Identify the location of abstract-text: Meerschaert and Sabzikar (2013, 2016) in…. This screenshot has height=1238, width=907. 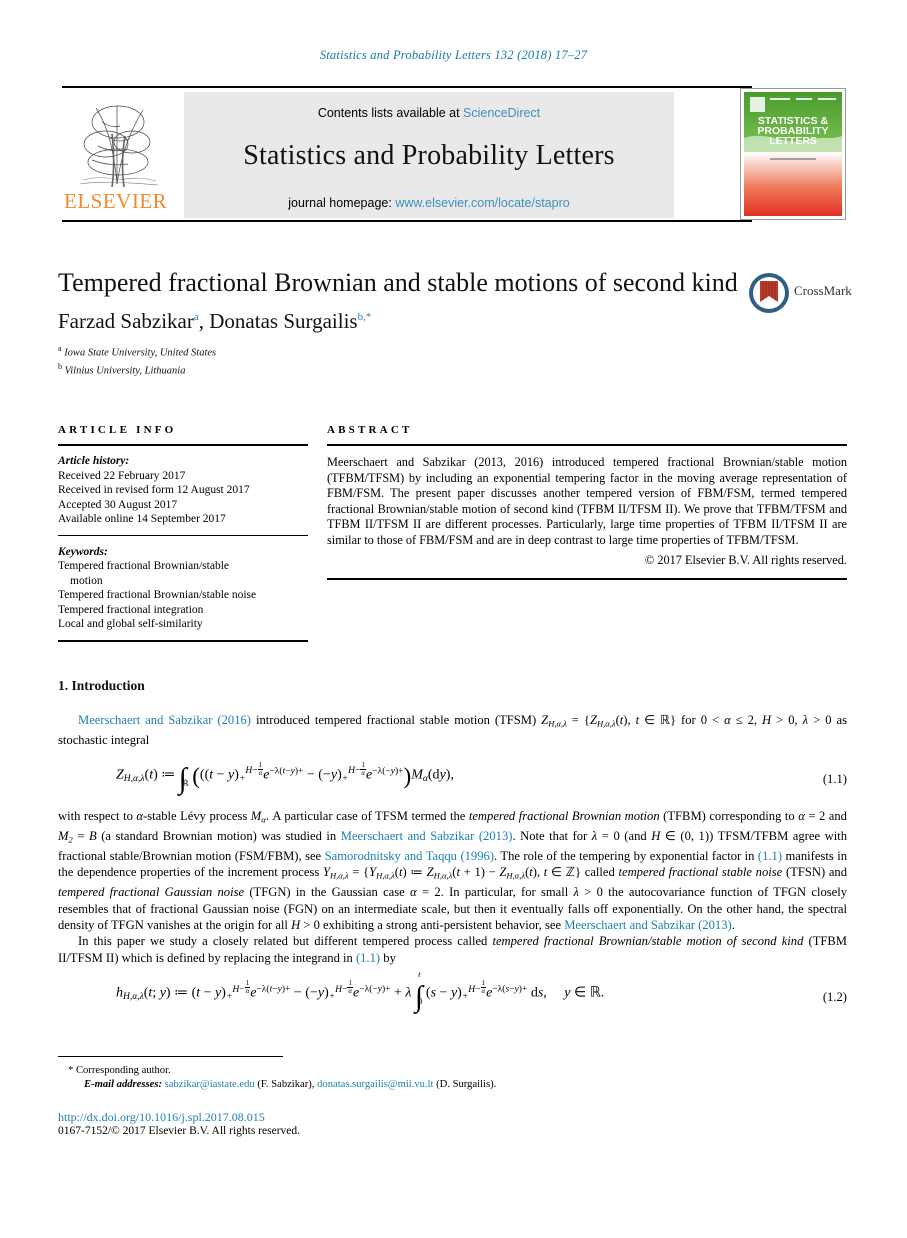
(587, 501).